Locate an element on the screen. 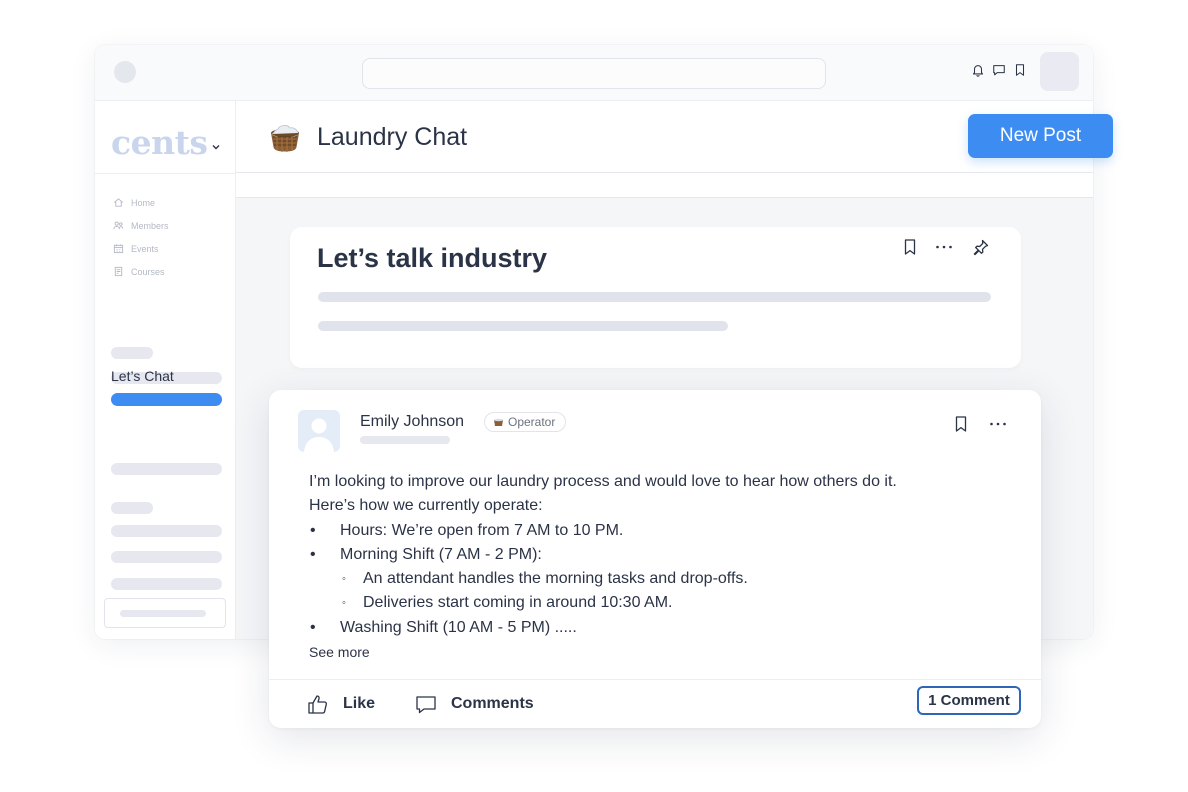  topic-card: Let’s talk industry is located at coordinates (655, 297).